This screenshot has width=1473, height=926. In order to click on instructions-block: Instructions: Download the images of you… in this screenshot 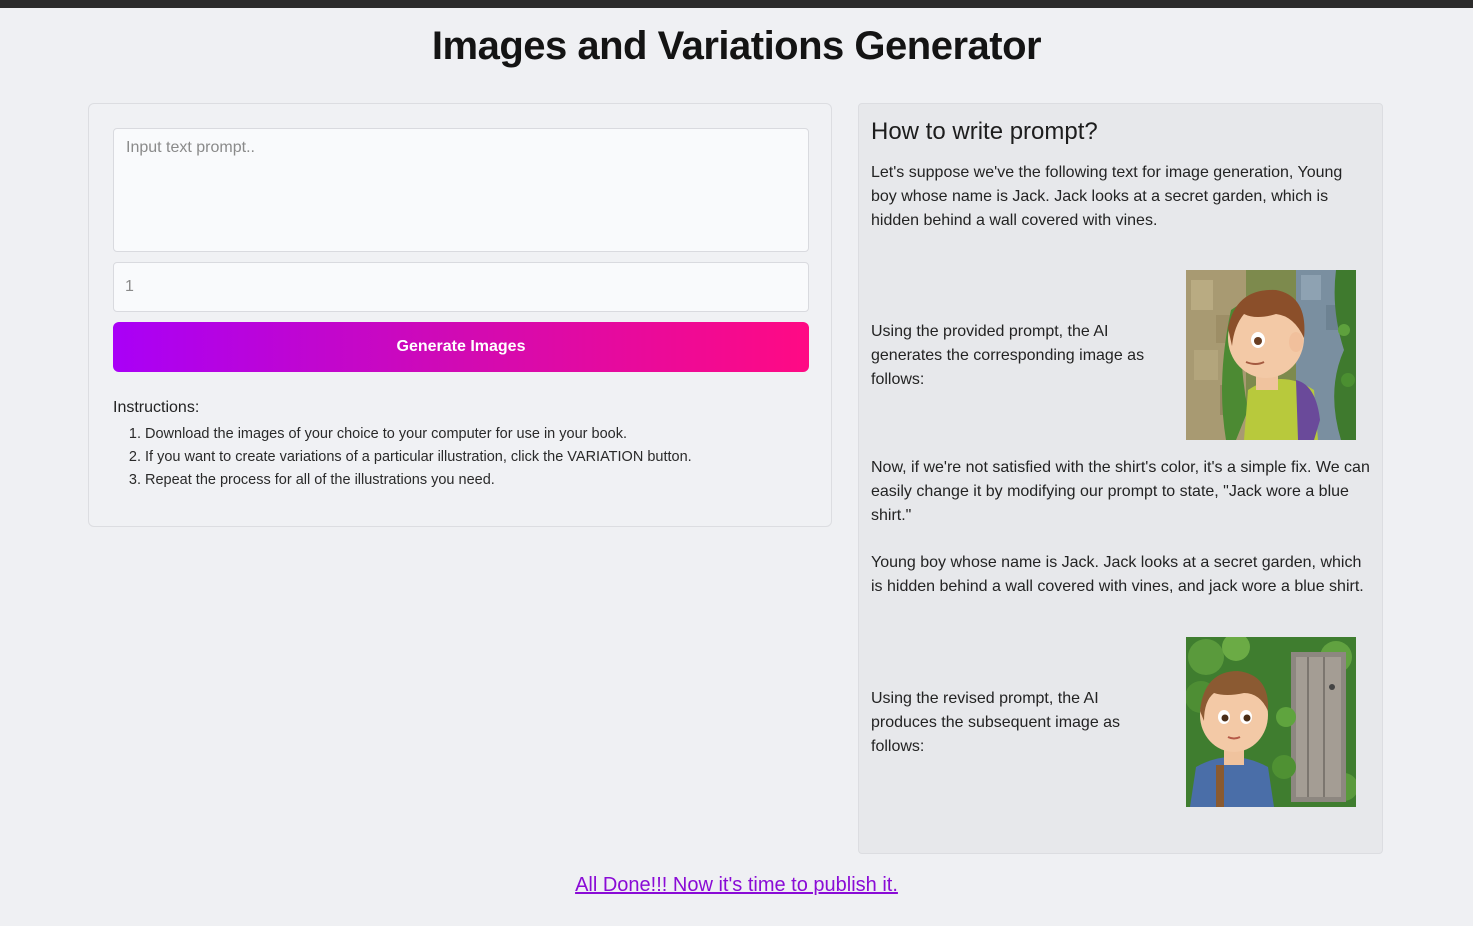, I will do `click(461, 444)`.